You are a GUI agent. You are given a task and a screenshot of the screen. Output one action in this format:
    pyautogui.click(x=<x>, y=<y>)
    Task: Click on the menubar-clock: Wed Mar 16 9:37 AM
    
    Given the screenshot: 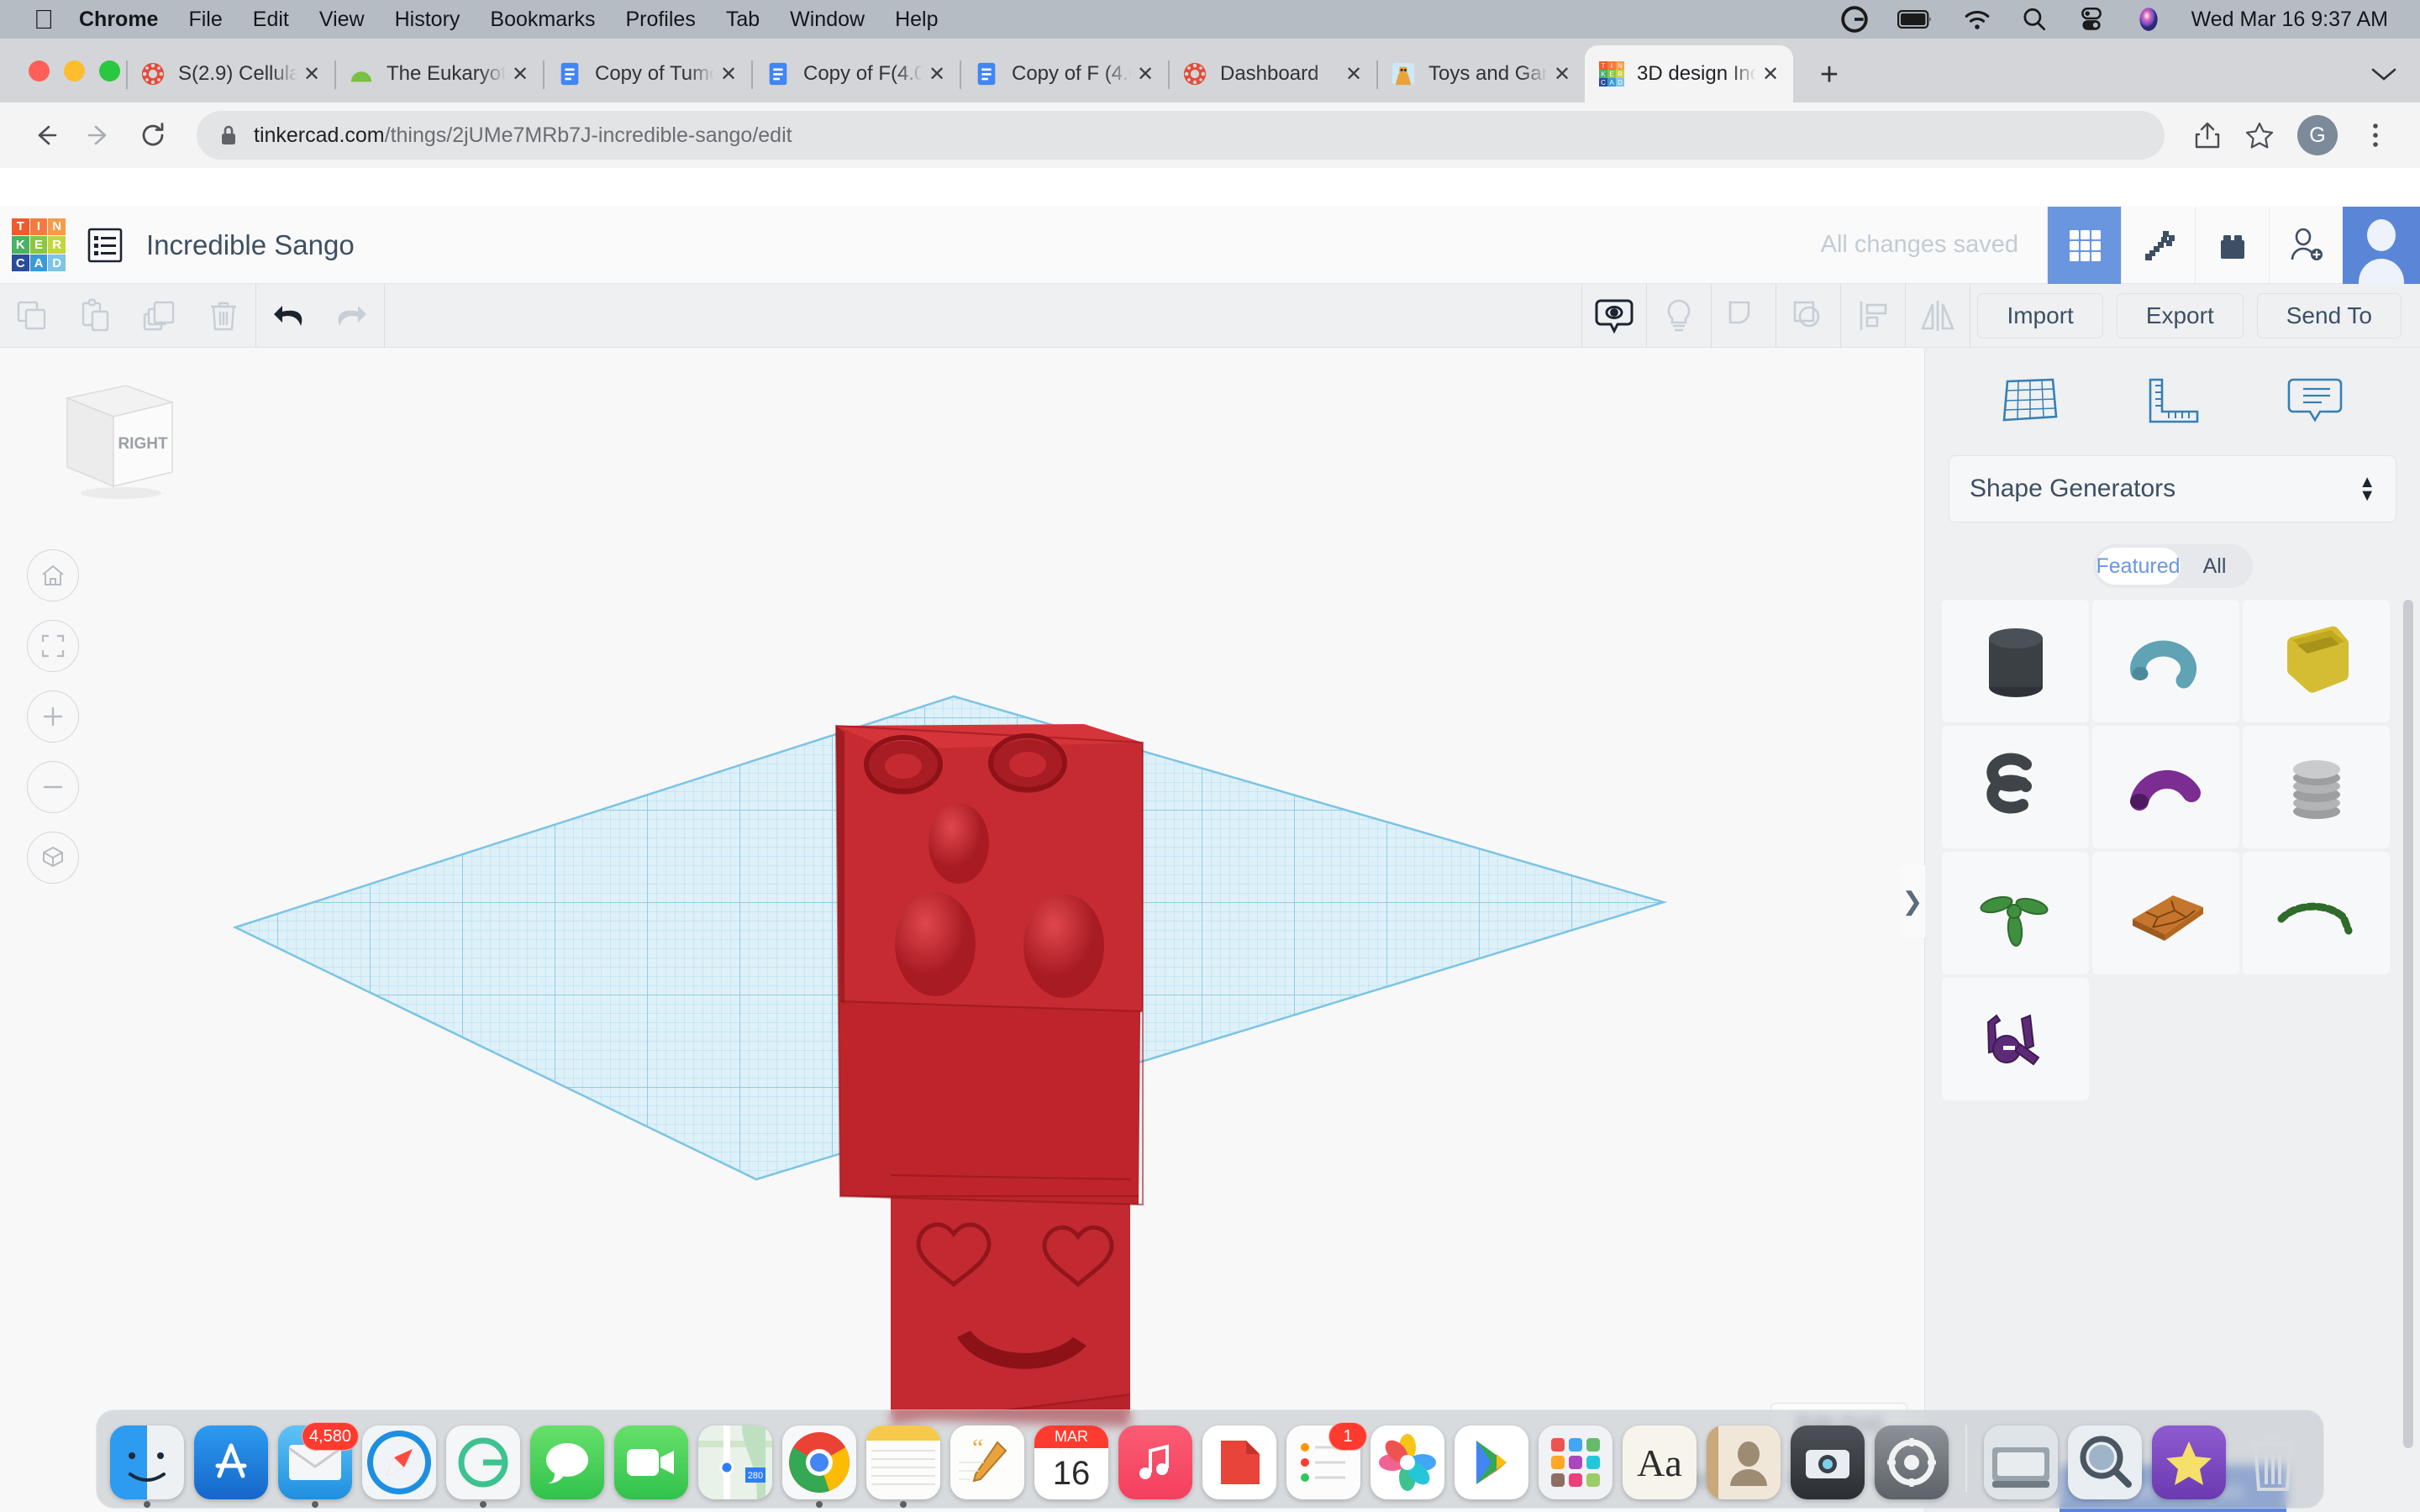 What is the action you would take?
    pyautogui.click(x=2289, y=20)
    